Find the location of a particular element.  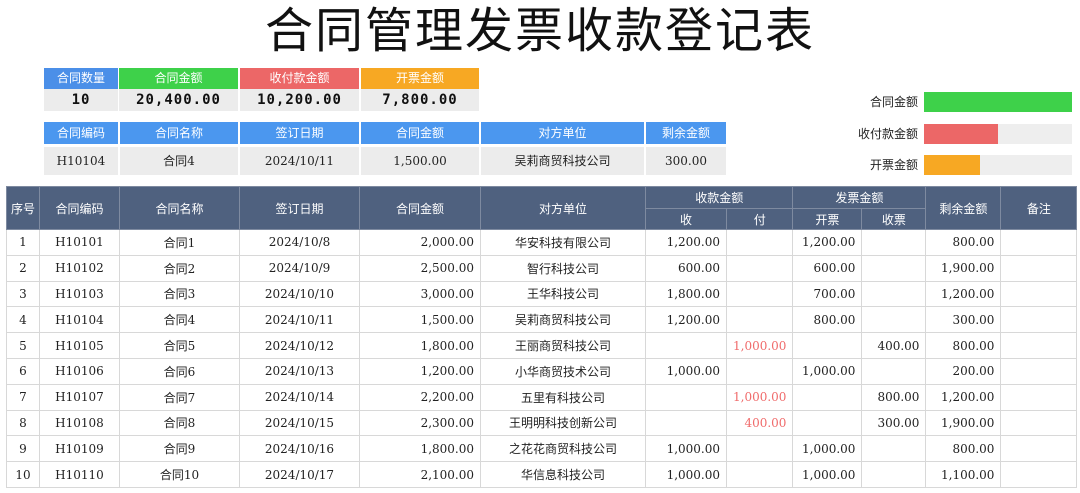

cell-recv: 1,800.00 is located at coordinates (686, 294).